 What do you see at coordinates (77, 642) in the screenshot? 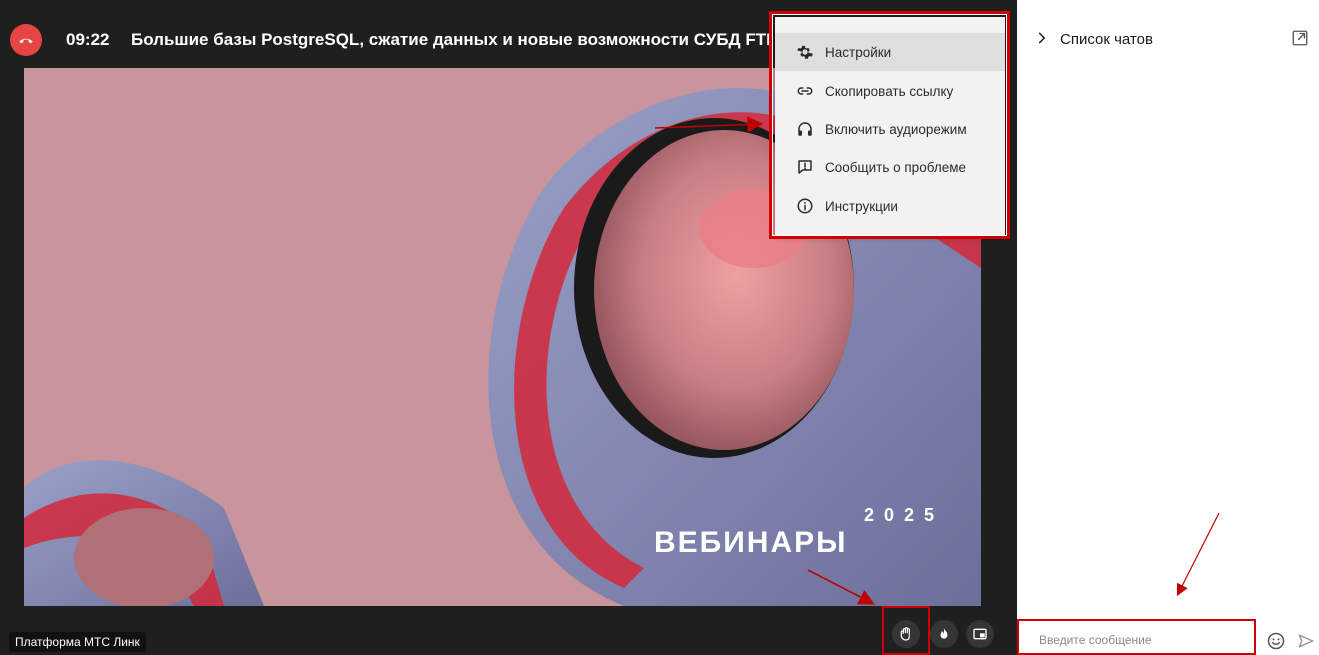
I see `platform-badge: Платформа МТС Линк` at bounding box center [77, 642].